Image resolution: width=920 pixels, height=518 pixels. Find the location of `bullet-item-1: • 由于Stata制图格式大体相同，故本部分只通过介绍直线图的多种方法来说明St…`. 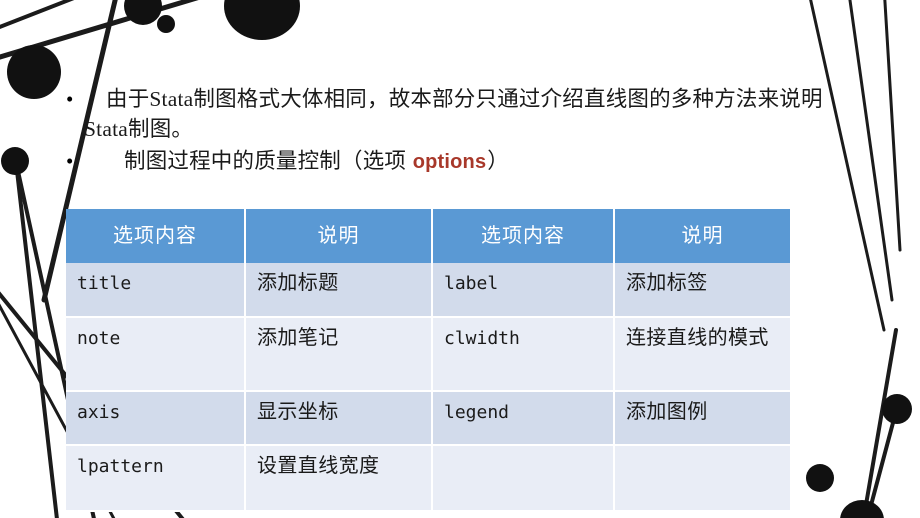

bullet-item-1: • 由于Stata制图格式大体相同，故本部分只通过介绍直线图的多种方法来说明St… is located at coordinates (462, 114).